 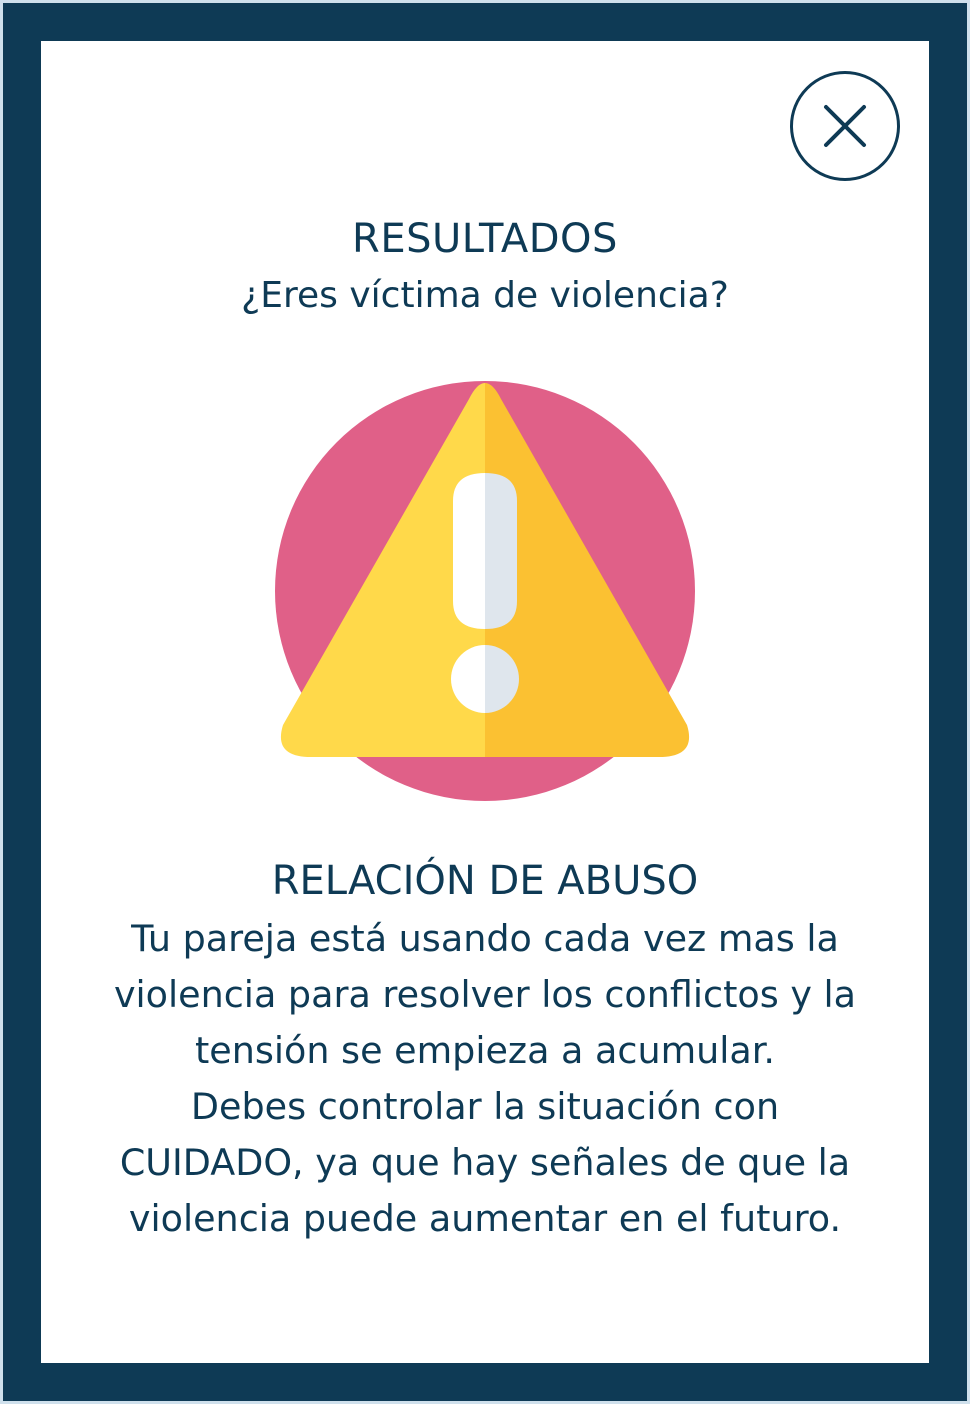 What do you see at coordinates (485, 1162) in the screenshot?
I see `result-line: CUIDADO, ya que hay señales de que la` at bounding box center [485, 1162].